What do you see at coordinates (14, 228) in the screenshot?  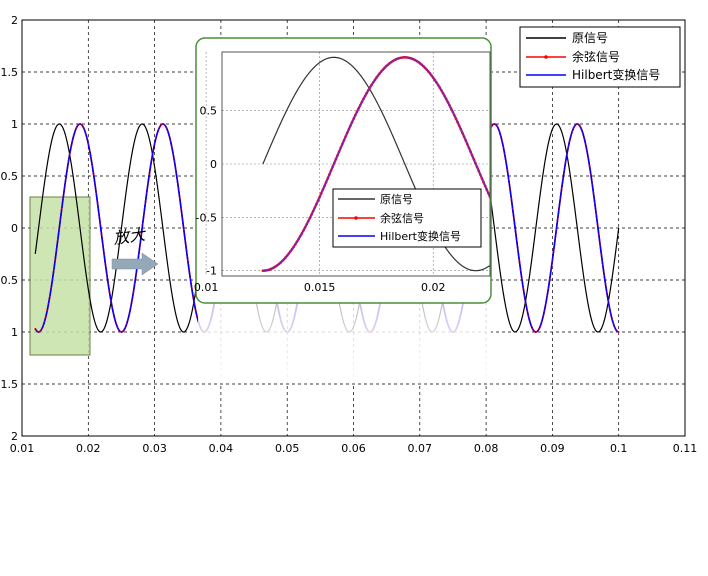 I see `y-tick-label: 0` at bounding box center [14, 228].